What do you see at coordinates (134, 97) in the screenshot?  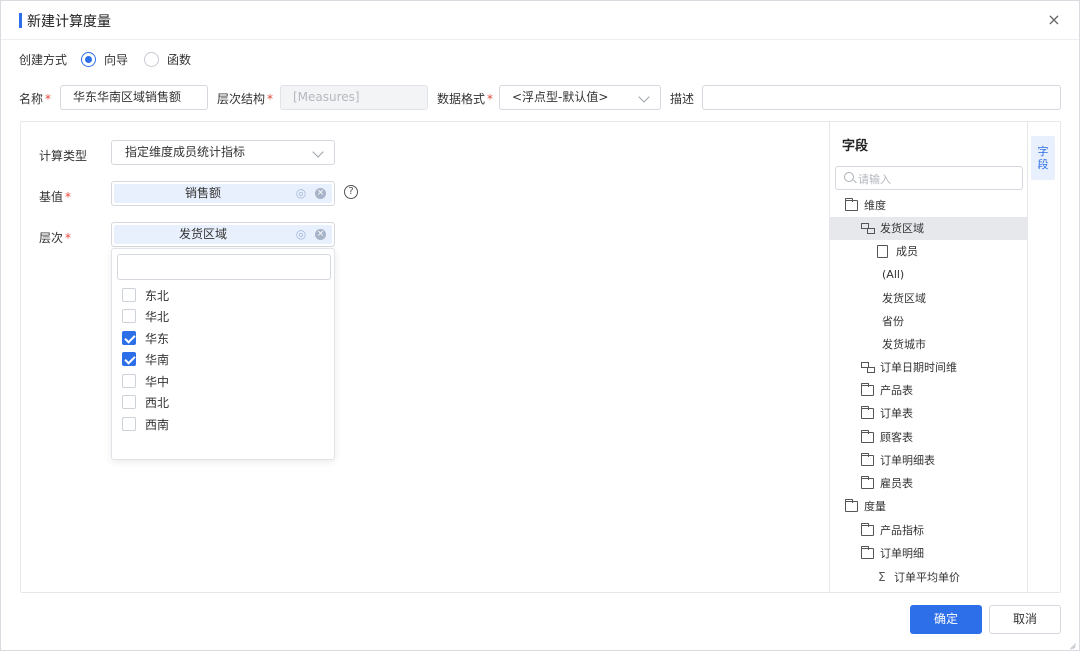 I see `name-input: 华东华南区域销售额` at bounding box center [134, 97].